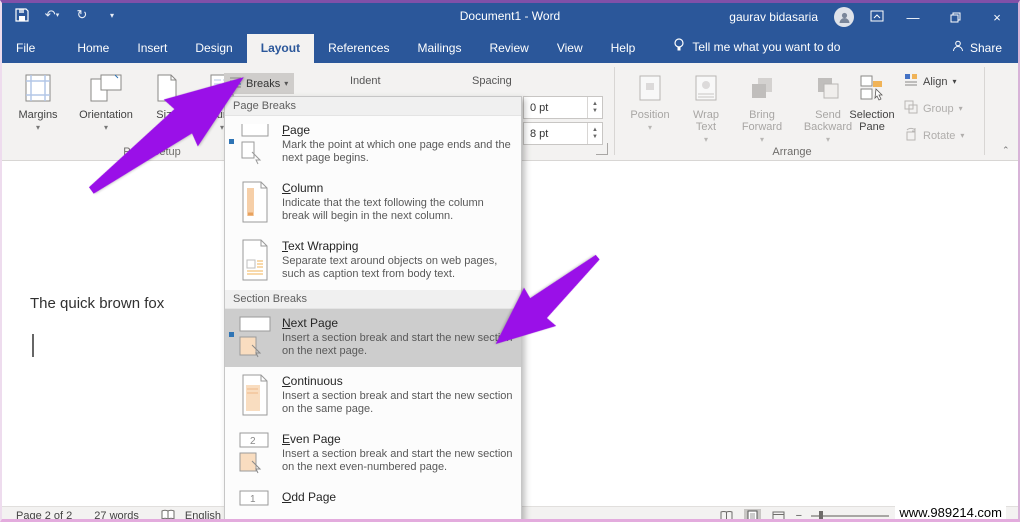 This screenshot has height=522, width=1020. I want to click on svg-text: 2, so click(253, 441).